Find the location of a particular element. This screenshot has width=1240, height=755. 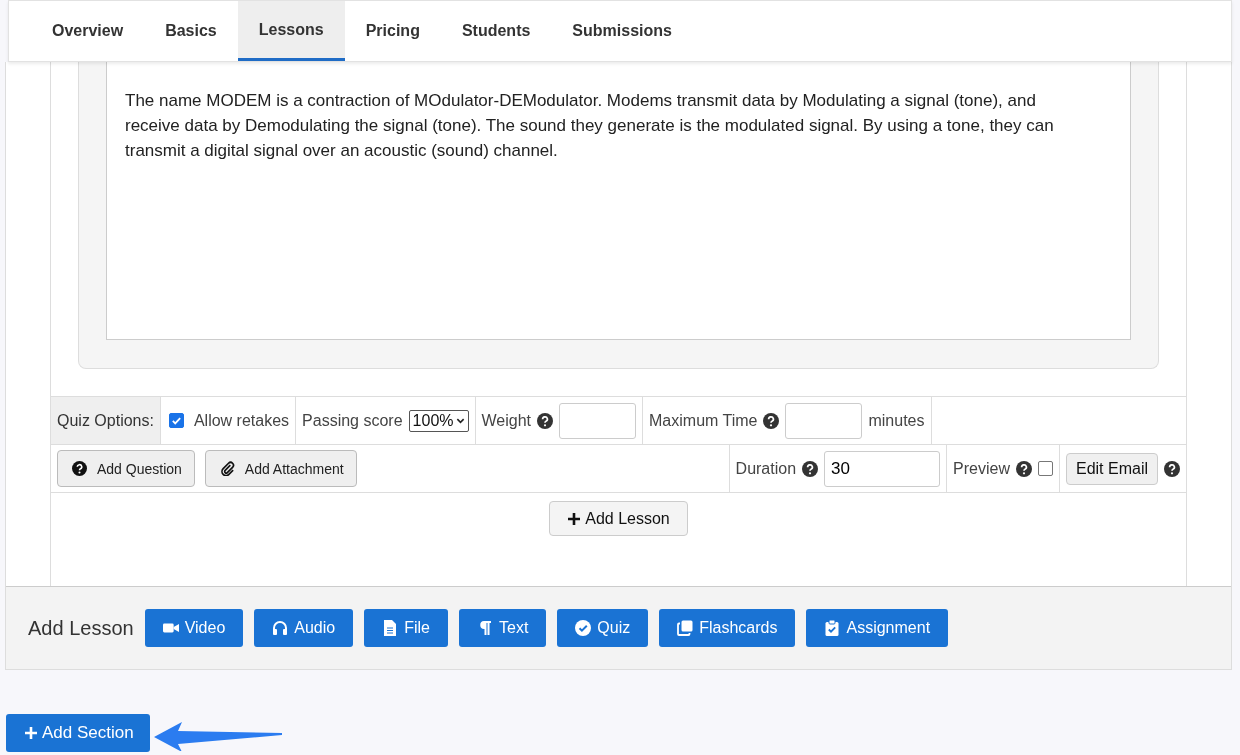

flashcards-lesson-button: Flashcards is located at coordinates (727, 628).